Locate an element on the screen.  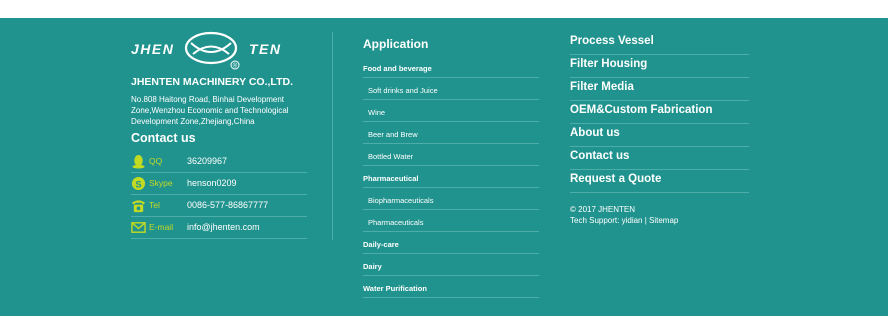
column-divider is located at coordinates (332, 136).